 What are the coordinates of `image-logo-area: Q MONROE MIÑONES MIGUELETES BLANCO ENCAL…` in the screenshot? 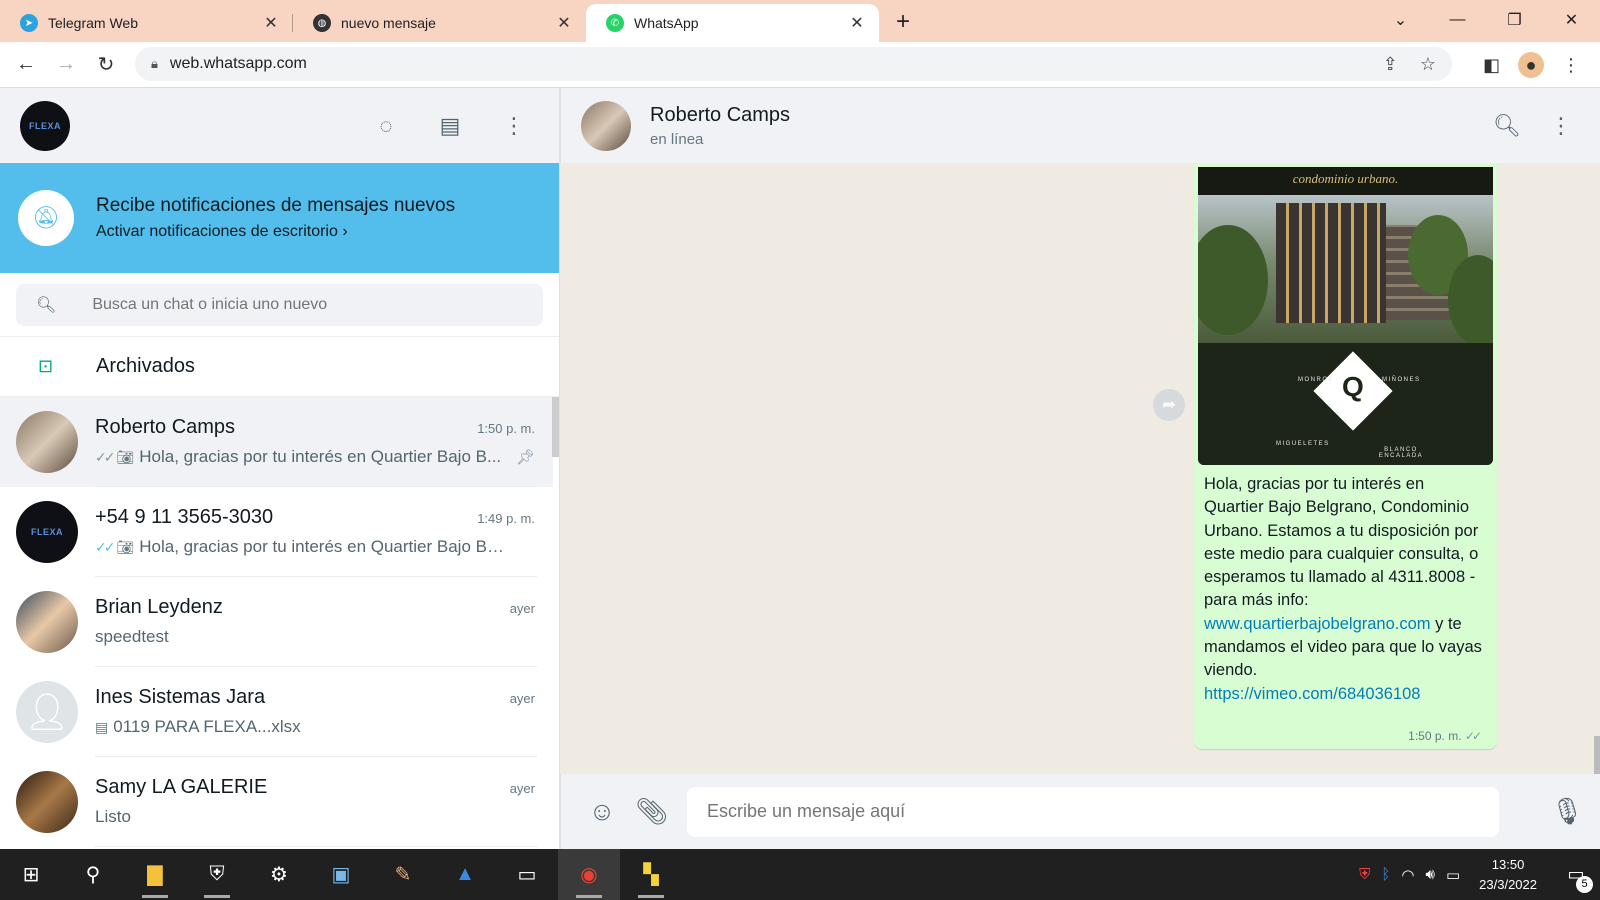 It's located at (1345, 404).